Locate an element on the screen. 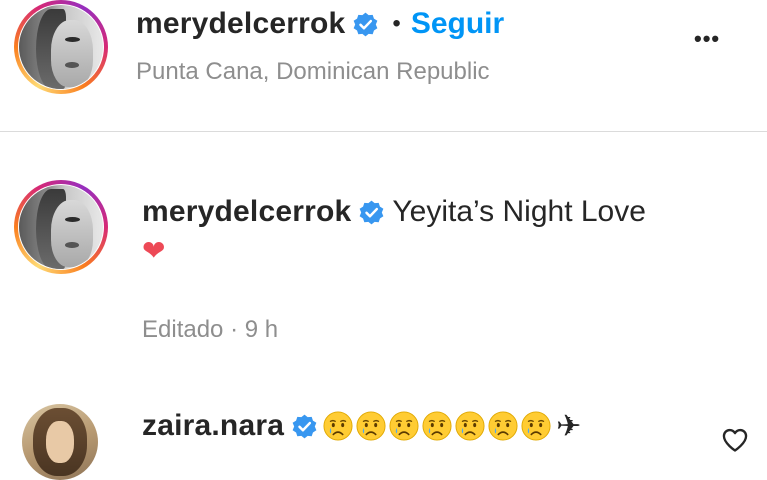 This screenshot has height=480, width=767. comment-row: zaira.nara ✈ is located at coordinates (361, 426).